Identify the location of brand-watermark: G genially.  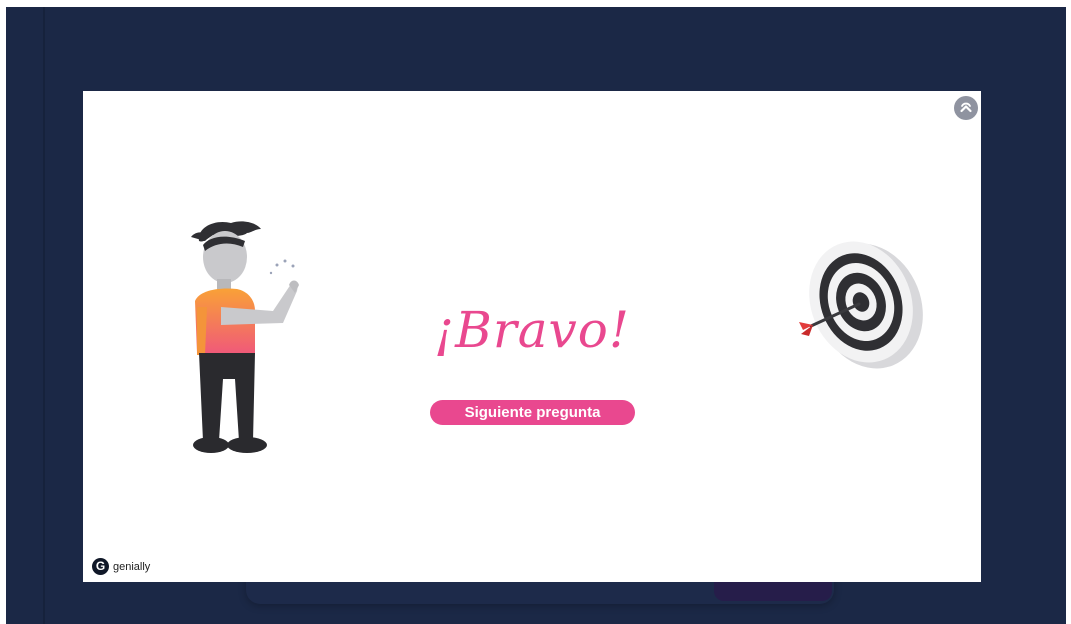
(121, 566).